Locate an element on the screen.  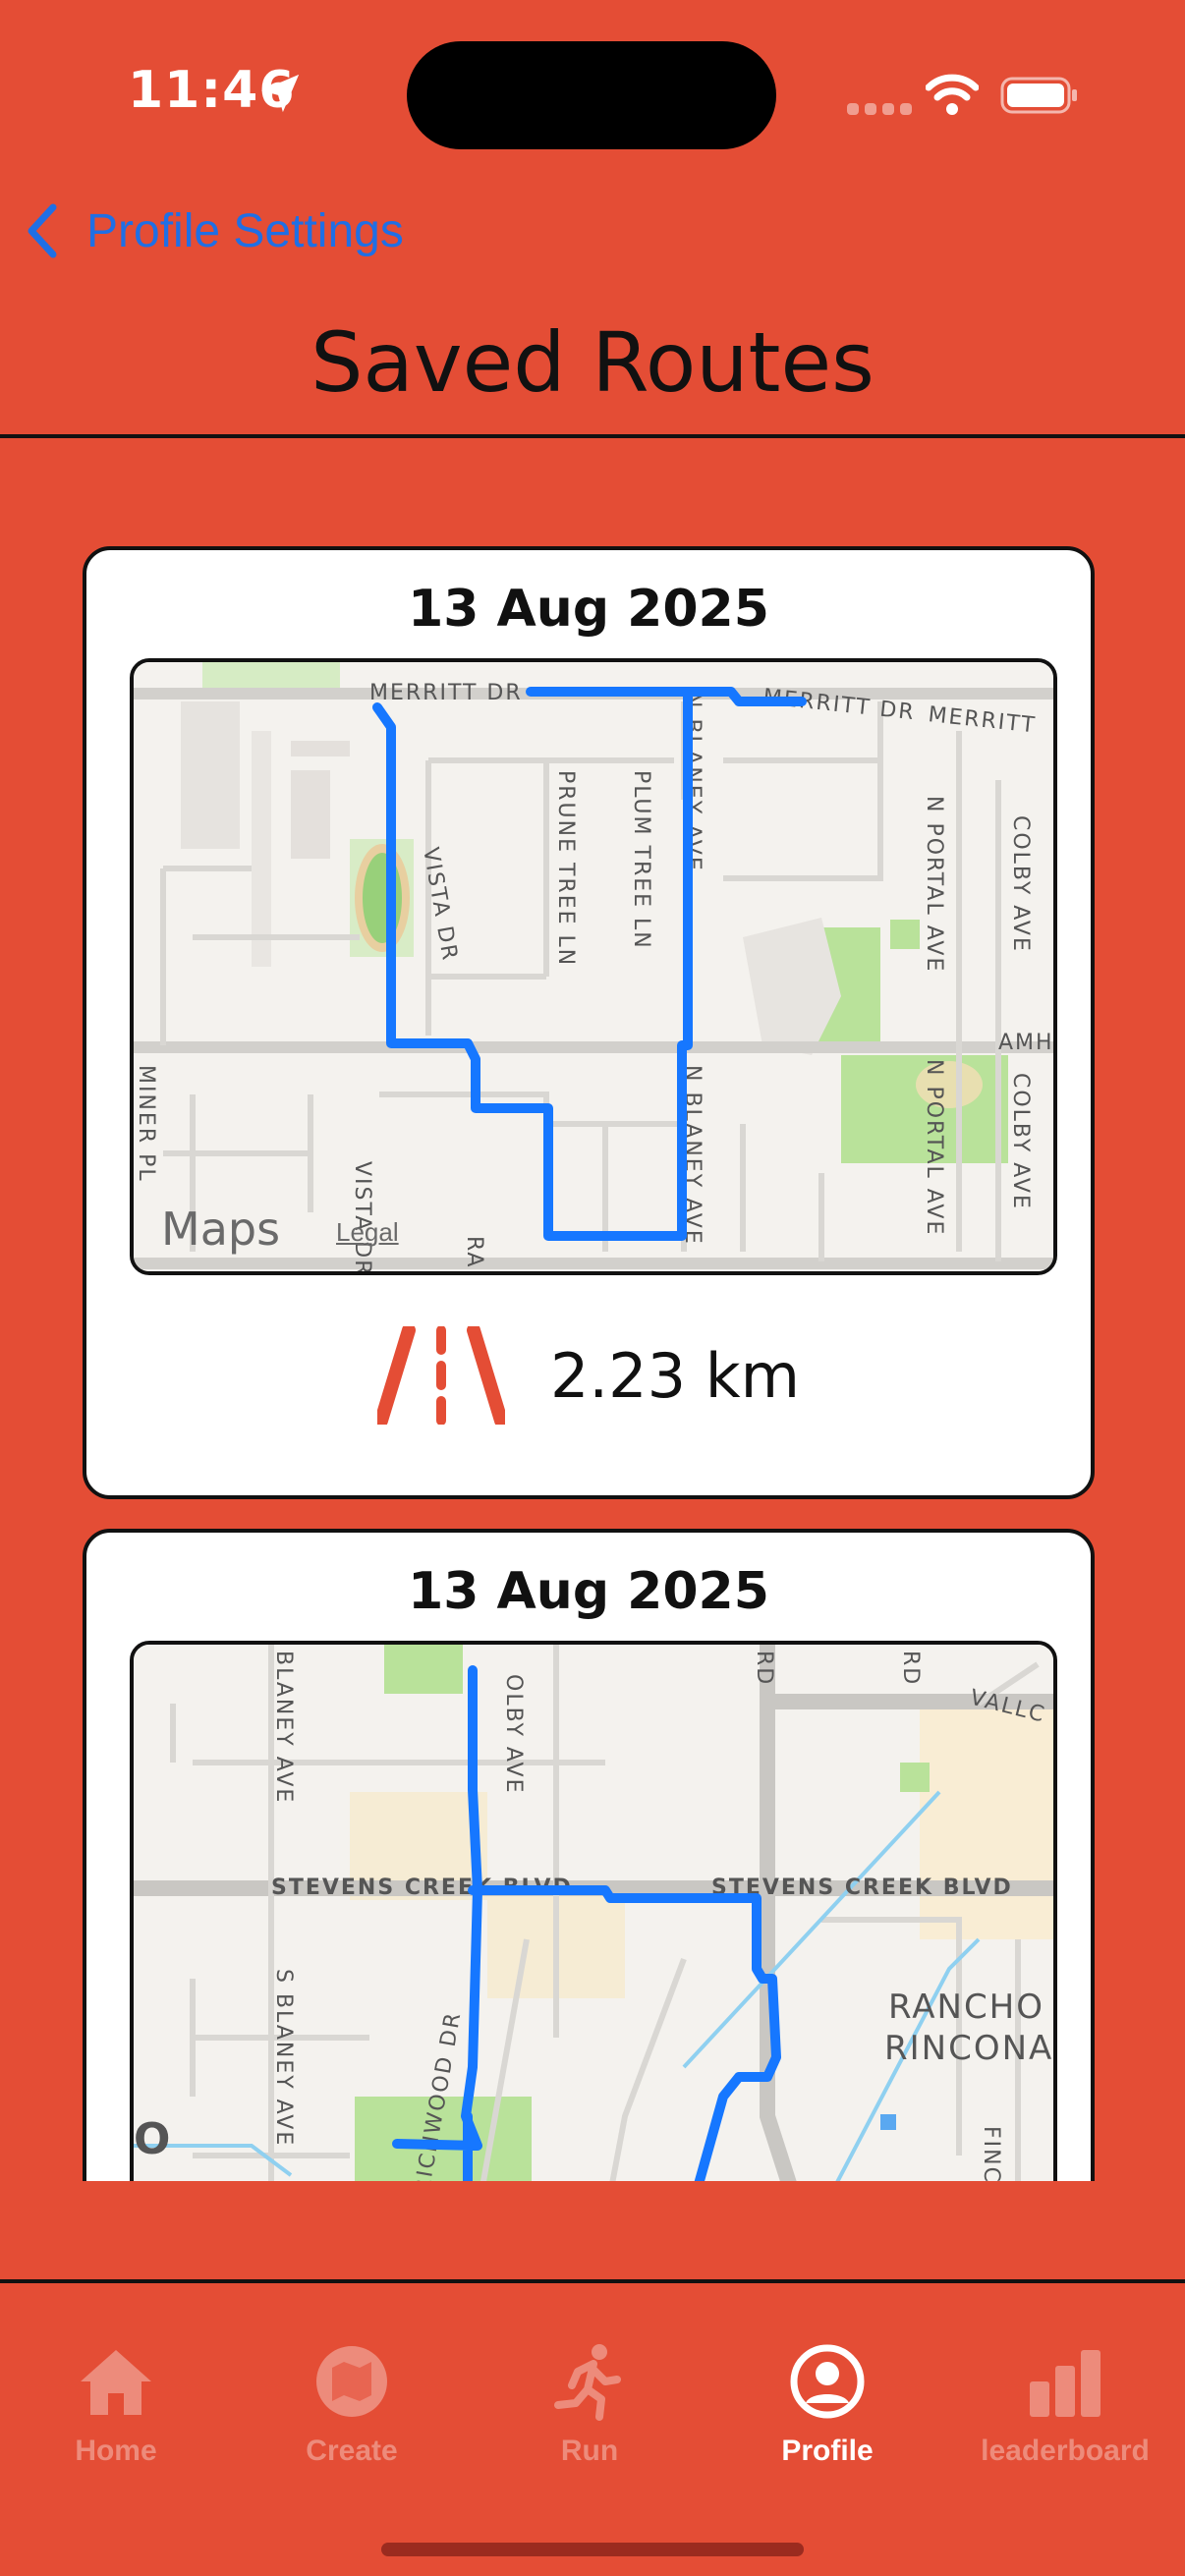
legal-link: Legal is located at coordinates (368, 1232).